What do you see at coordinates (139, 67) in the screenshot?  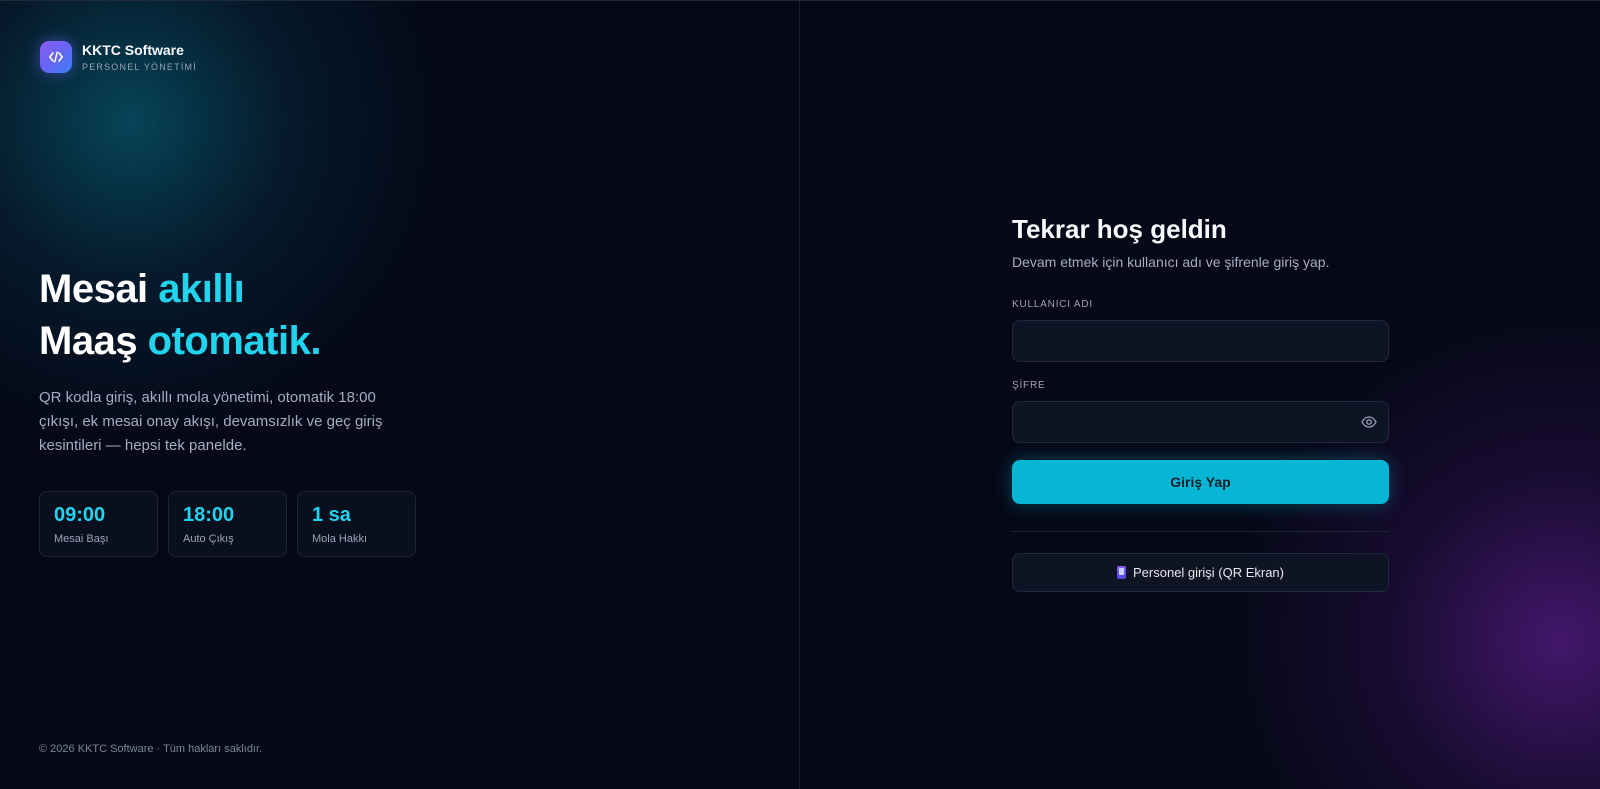 I see `brand-subtitle: PERSONEL YÖNETİMİ` at bounding box center [139, 67].